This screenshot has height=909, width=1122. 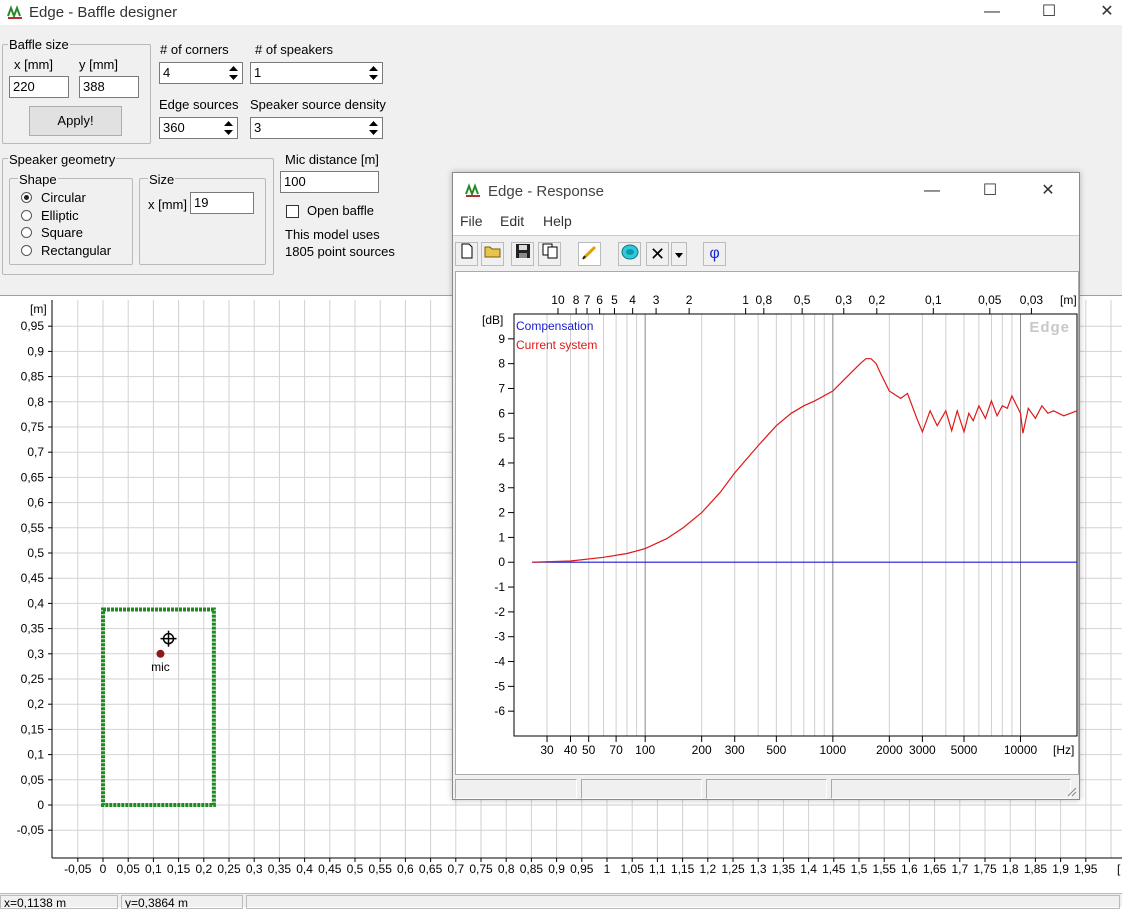 I want to click on baffle-x-input: 220, so click(x=39, y=87).